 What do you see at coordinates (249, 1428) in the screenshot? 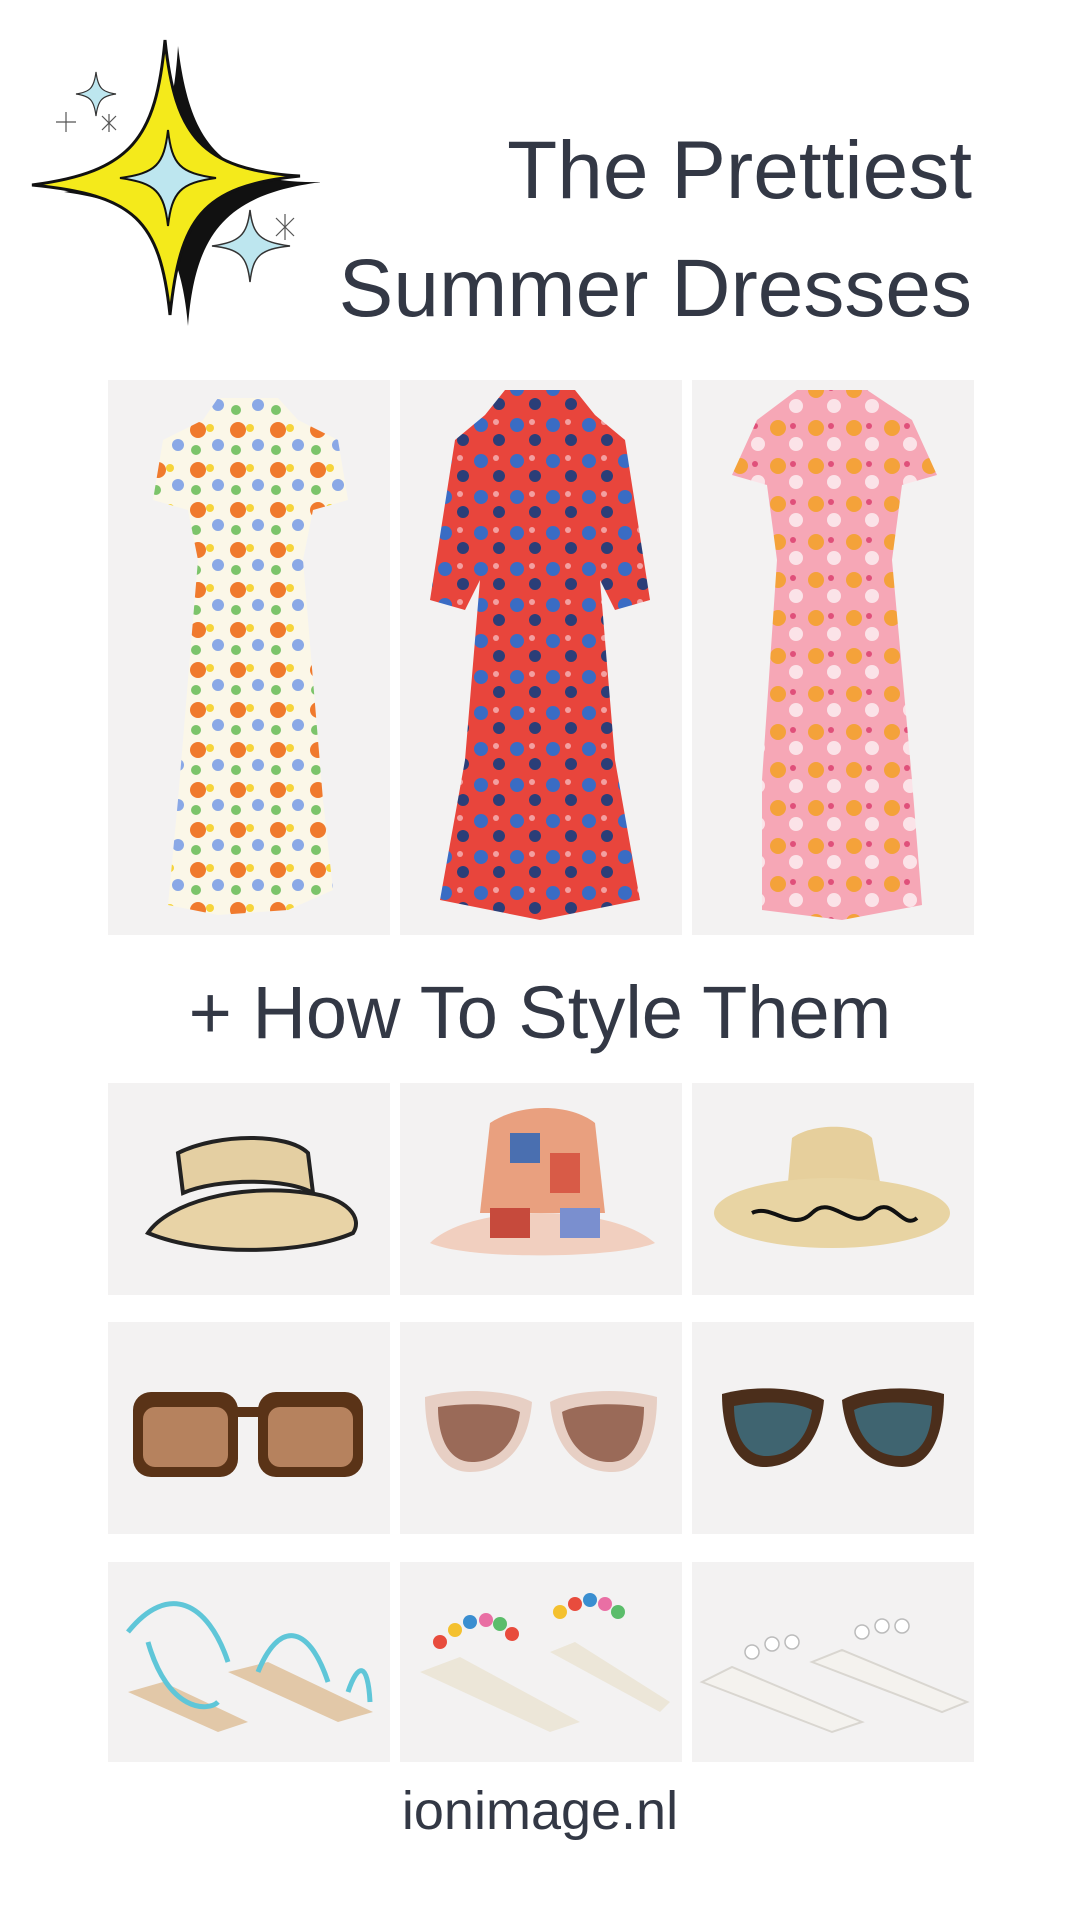
I see `sunglasses-image-tortoise-square` at bounding box center [249, 1428].